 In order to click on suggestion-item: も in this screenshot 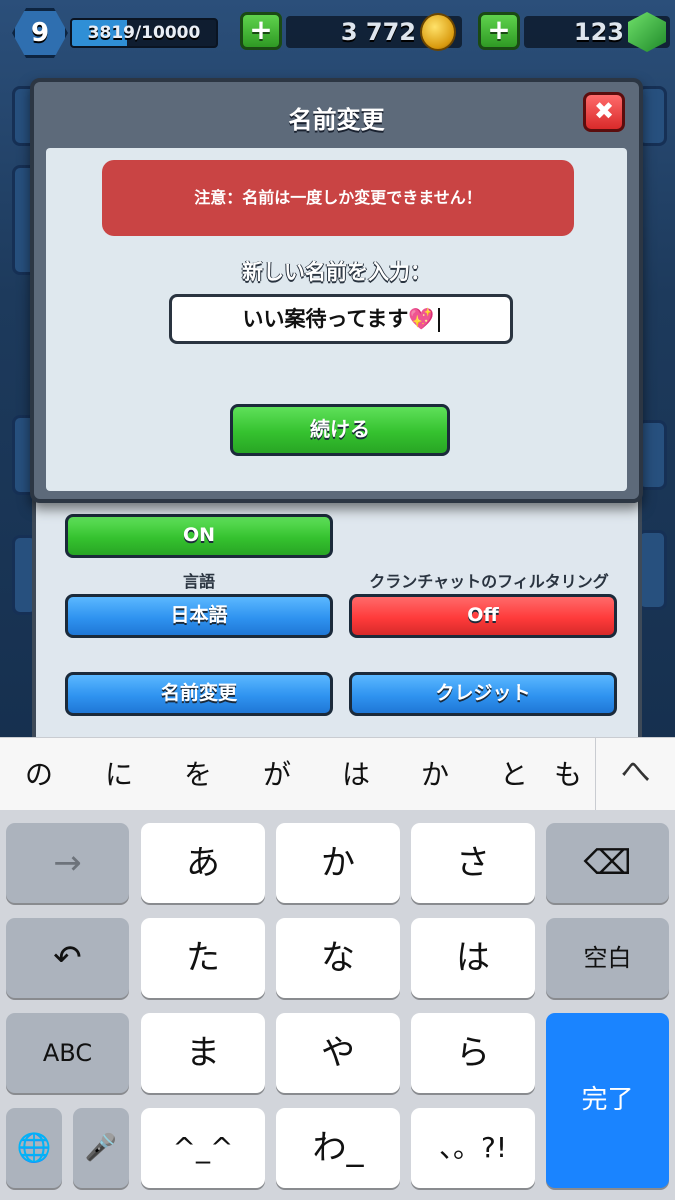, I will do `click(568, 774)`.